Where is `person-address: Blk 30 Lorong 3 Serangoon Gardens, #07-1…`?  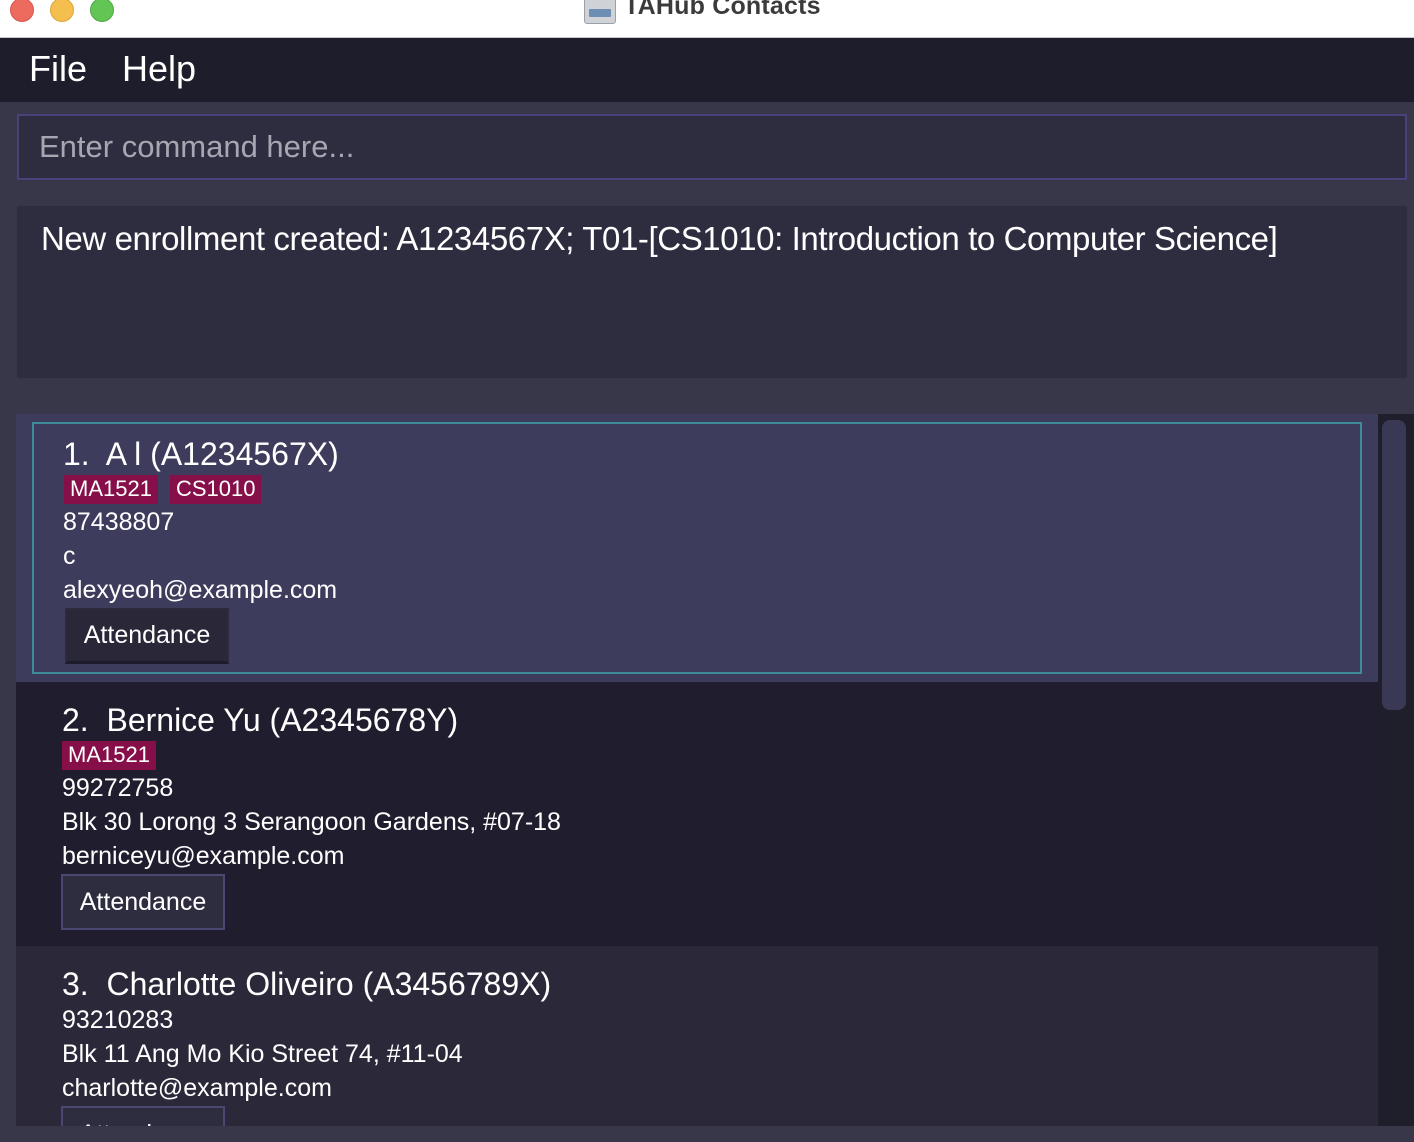 person-address: Blk 30 Lorong 3 Serangoon Gardens, #07-1… is located at coordinates (311, 822).